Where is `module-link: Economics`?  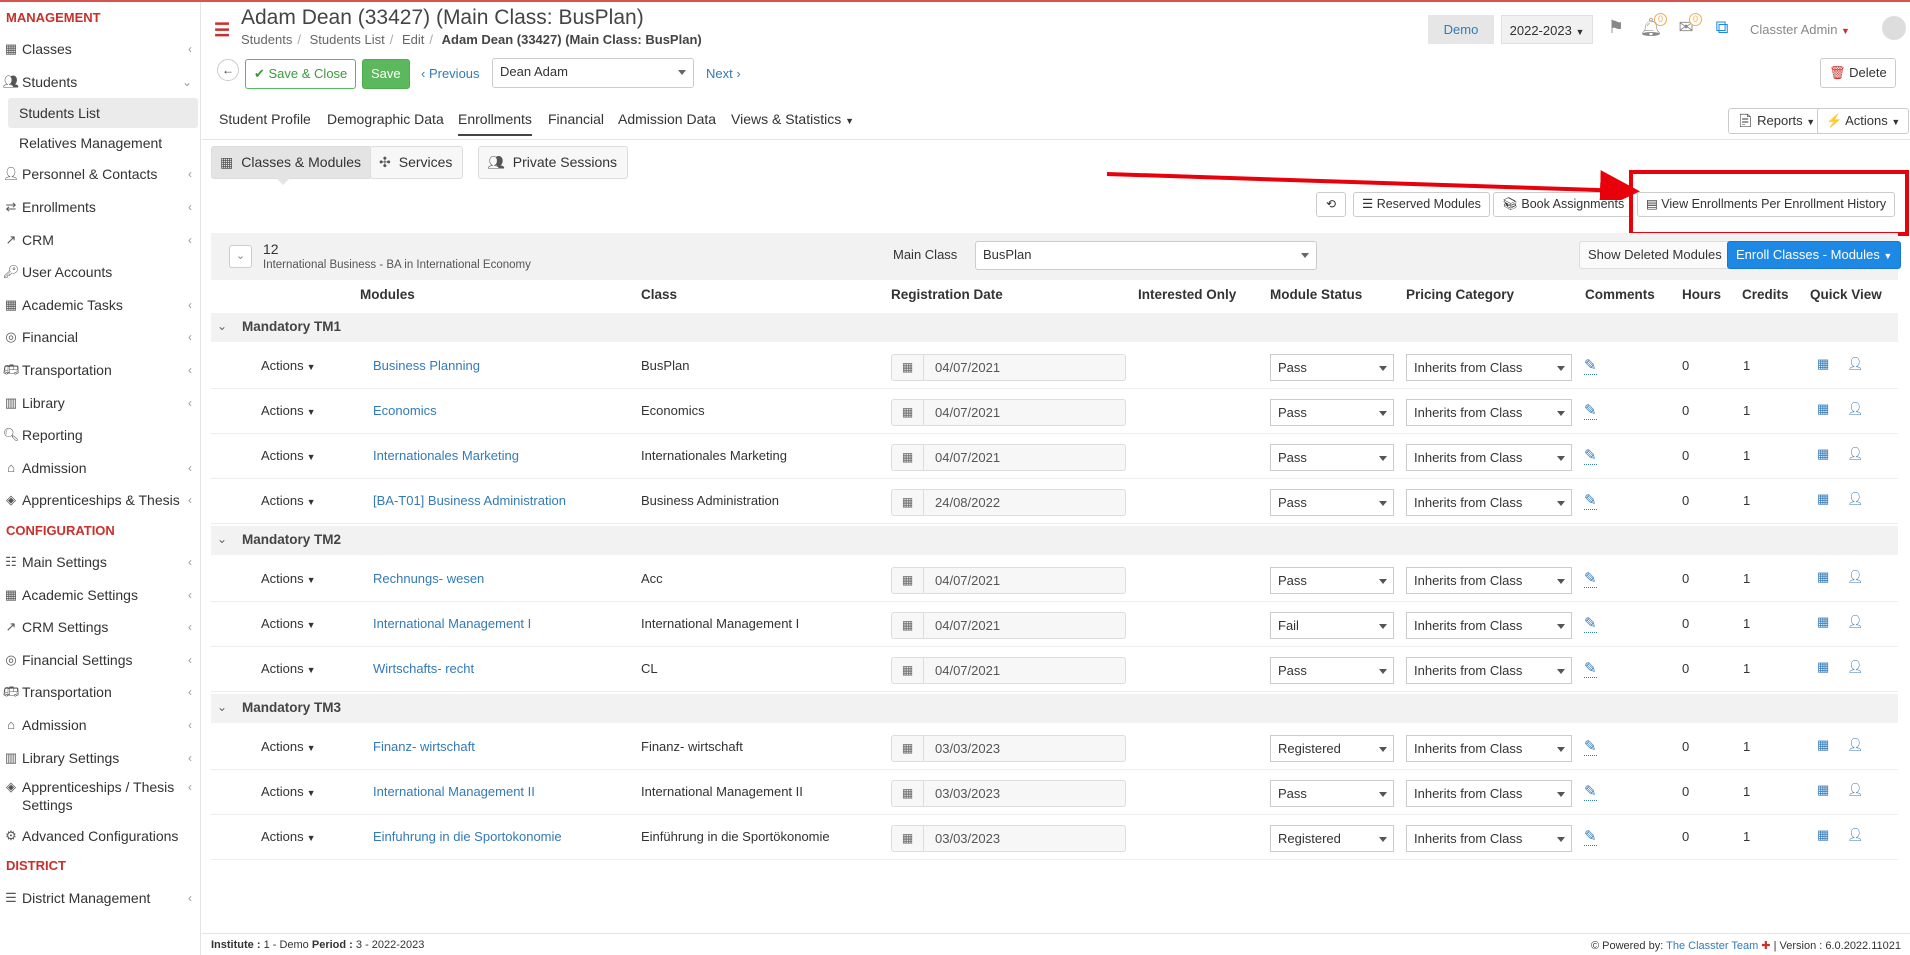 module-link: Economics is located at coordinates (405, 410).